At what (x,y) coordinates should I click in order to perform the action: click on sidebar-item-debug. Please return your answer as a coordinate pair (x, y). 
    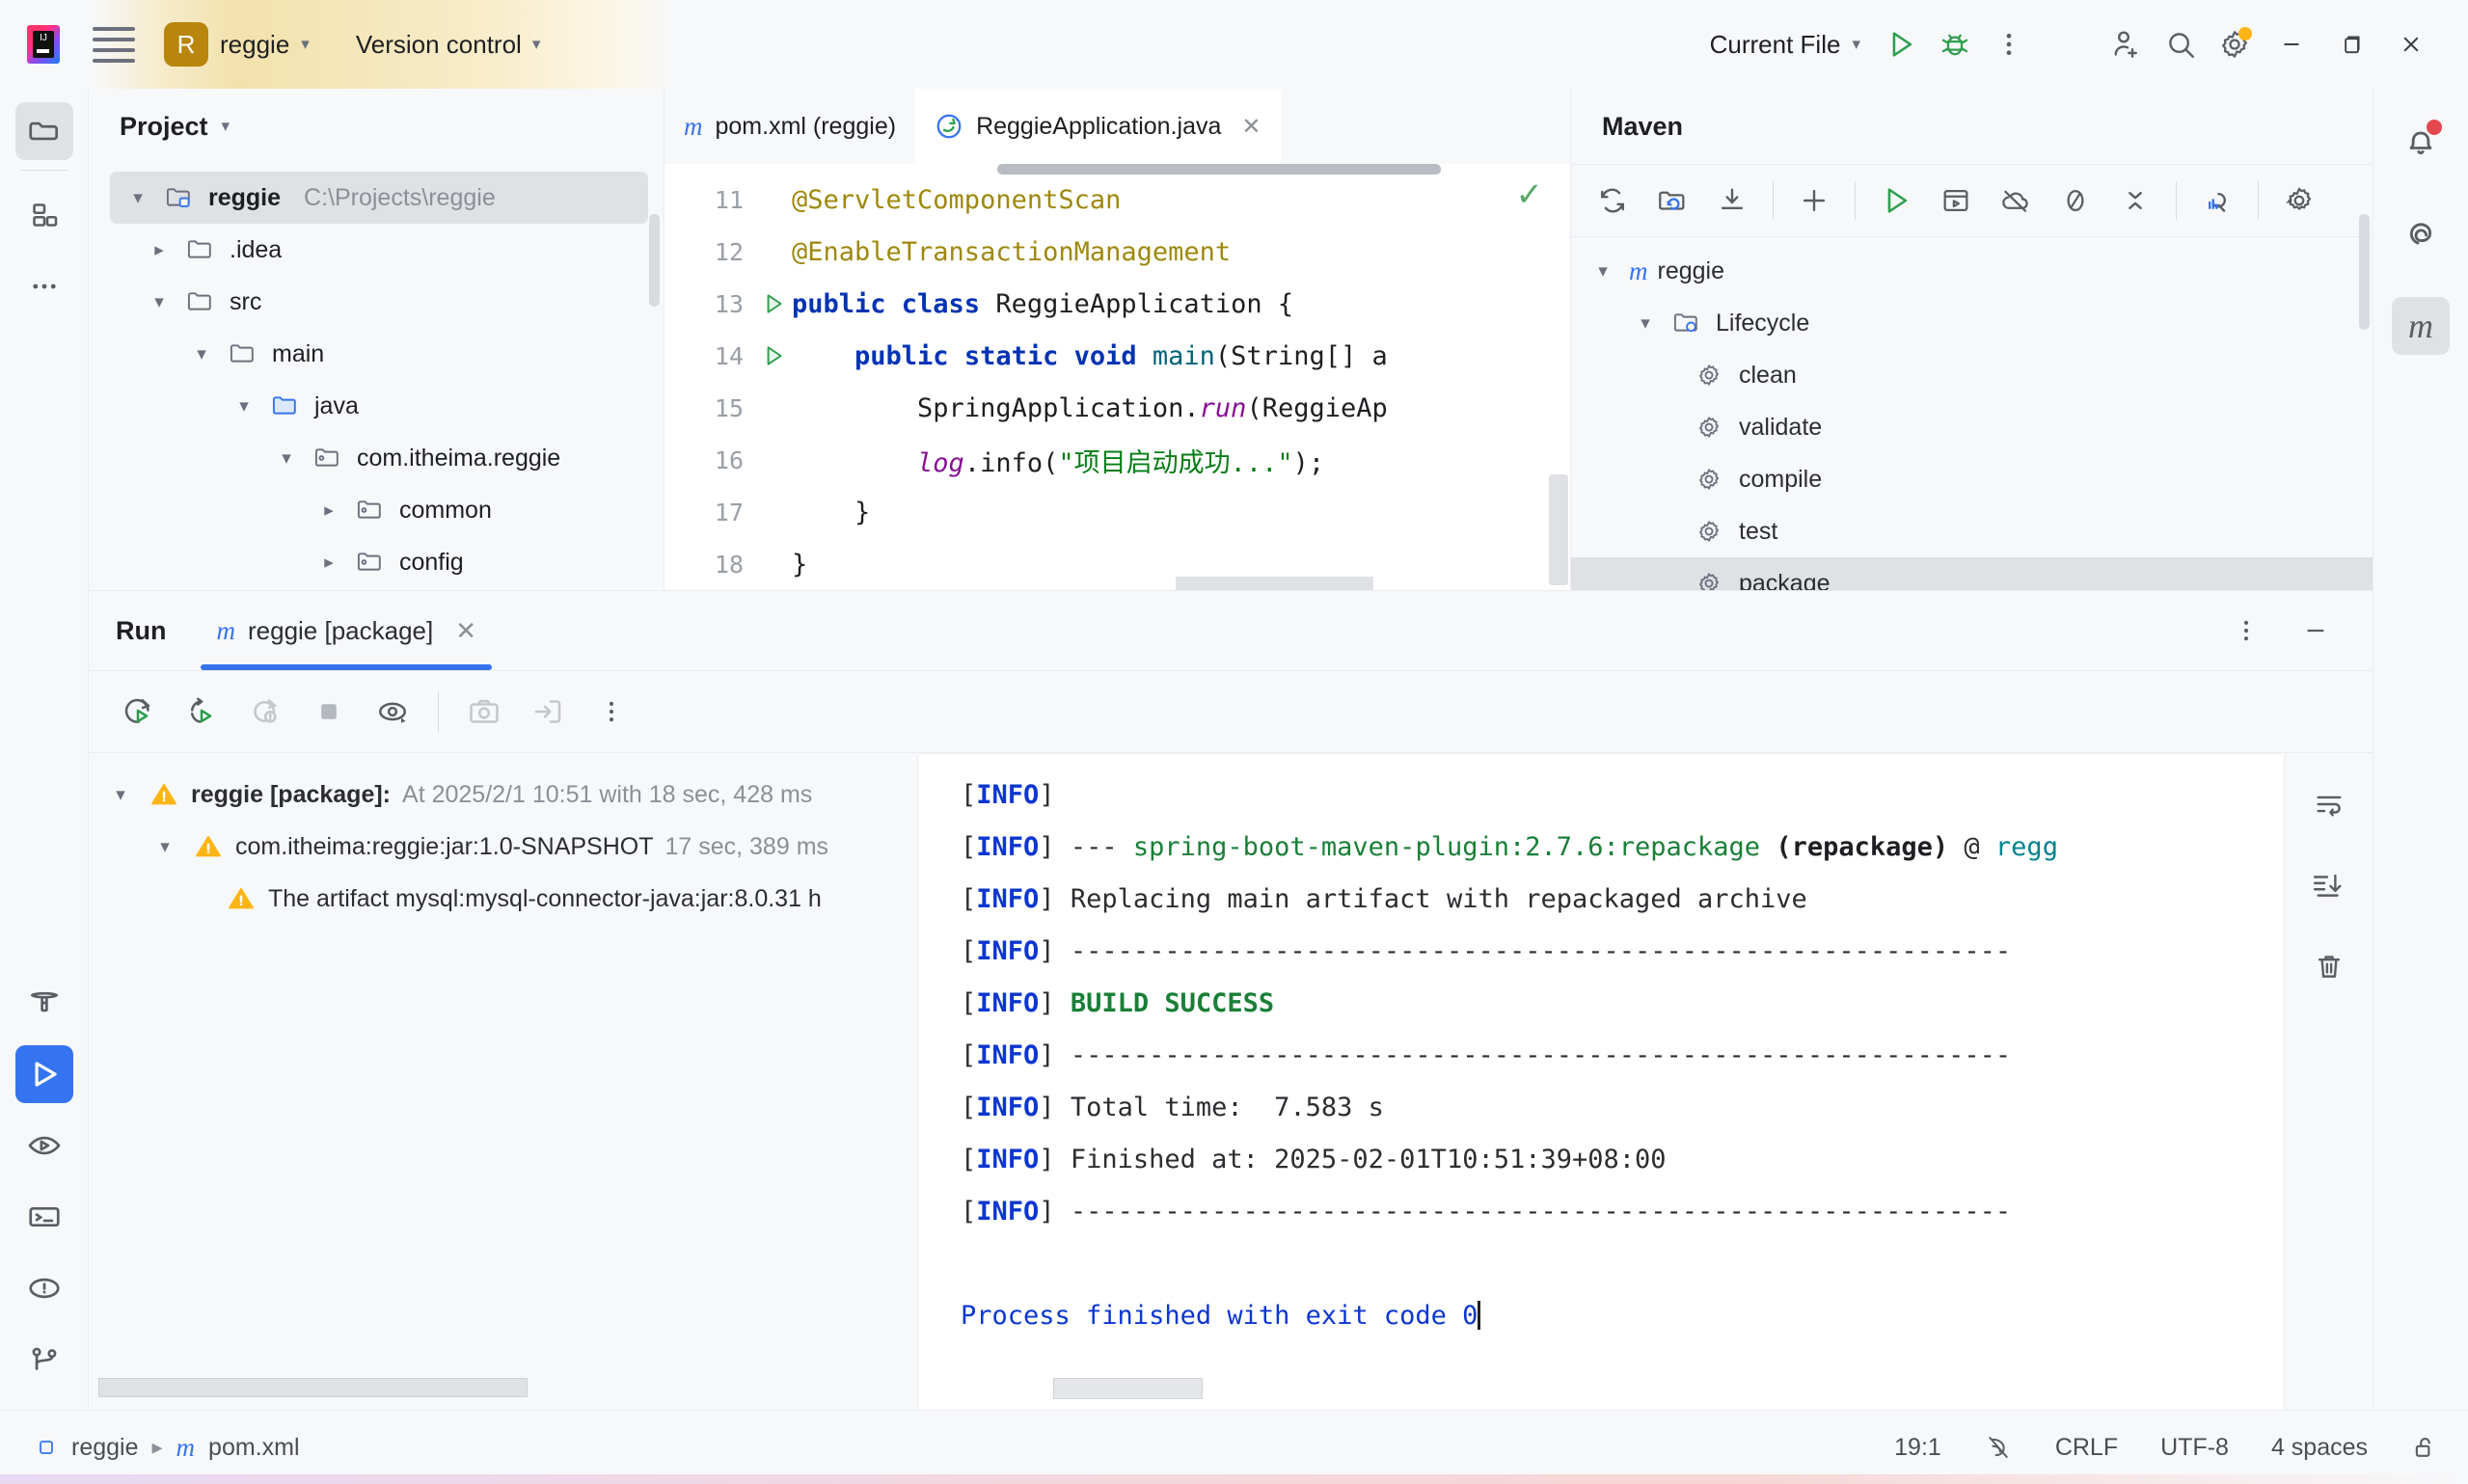
    Looking at the image, I should click on (44, 1145).